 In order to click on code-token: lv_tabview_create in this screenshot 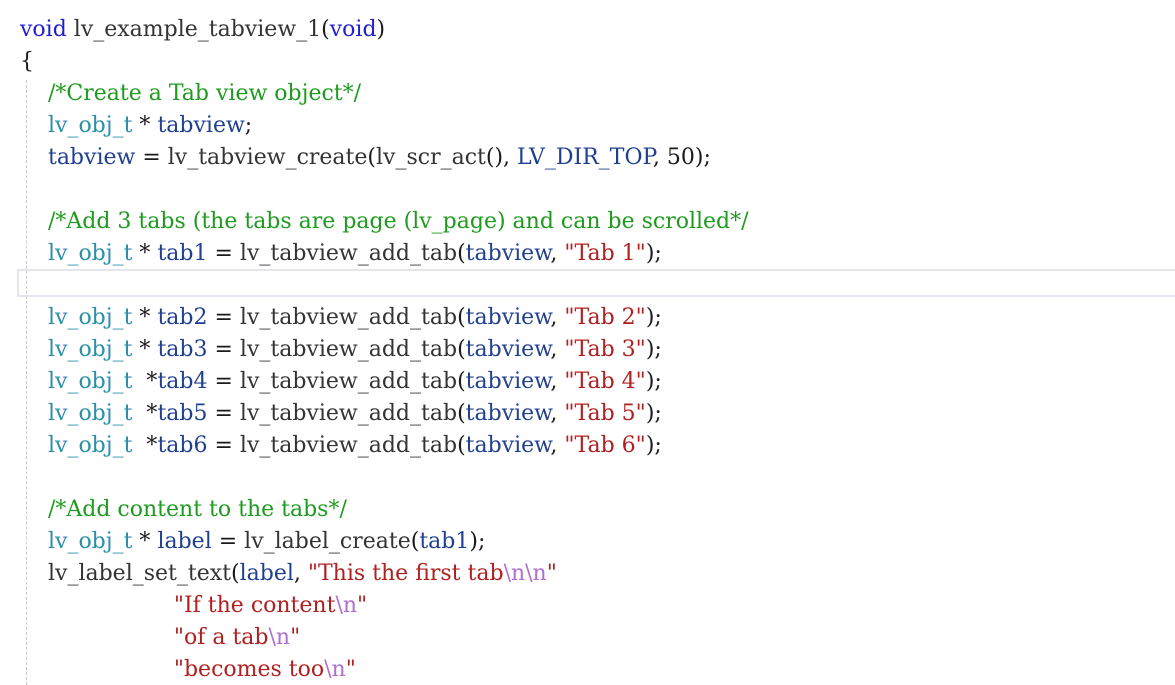, I will do `click(267, 157)`.